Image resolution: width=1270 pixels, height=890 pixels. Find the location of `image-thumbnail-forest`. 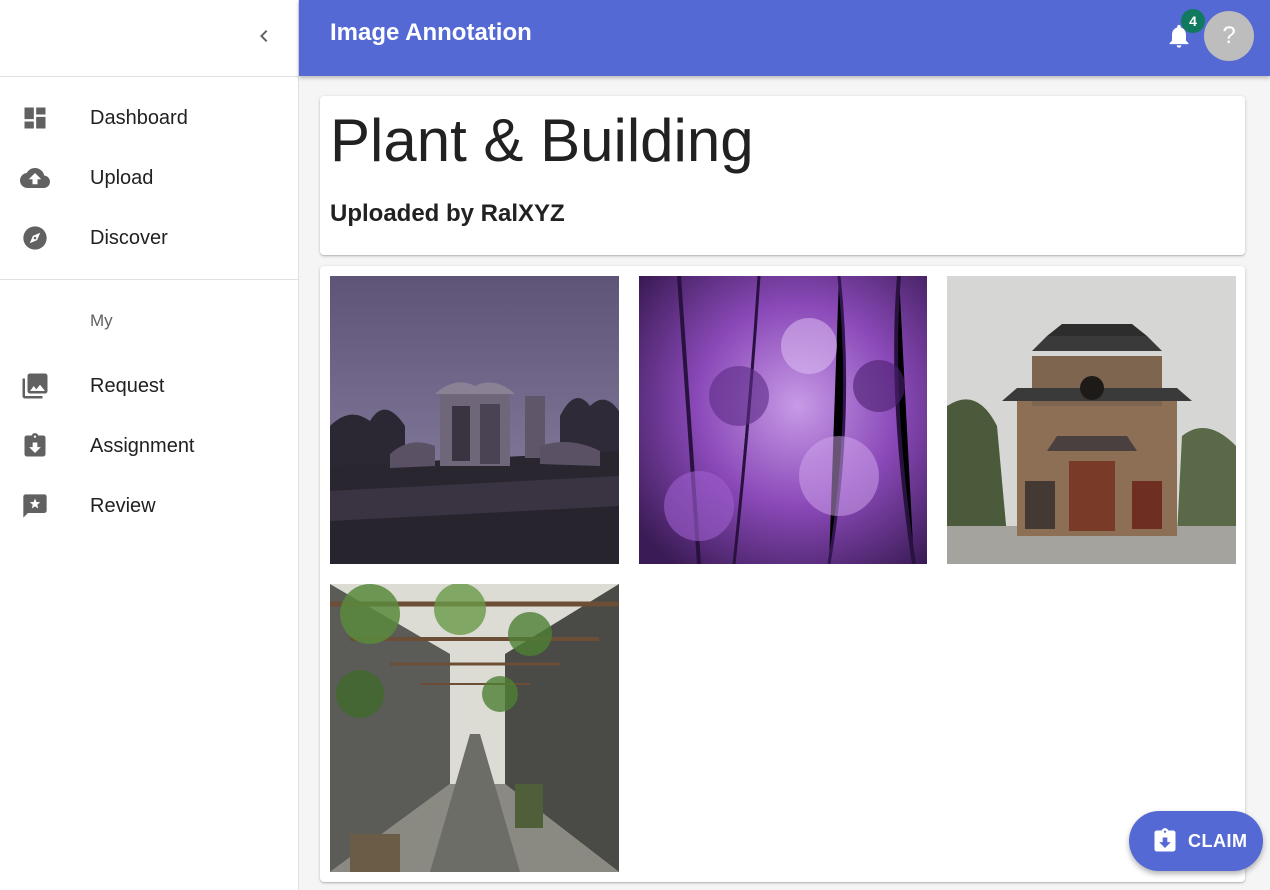

image-thumbnail-forest is located at coordinates (783, 420).